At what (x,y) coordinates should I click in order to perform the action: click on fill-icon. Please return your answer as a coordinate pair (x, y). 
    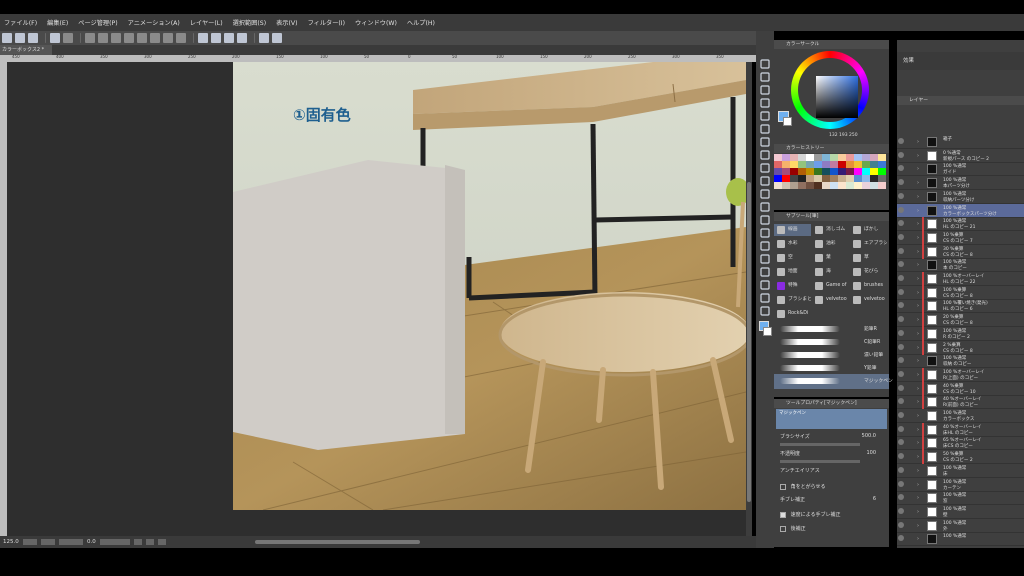
    Looking at the image, I should click on (181, 38).